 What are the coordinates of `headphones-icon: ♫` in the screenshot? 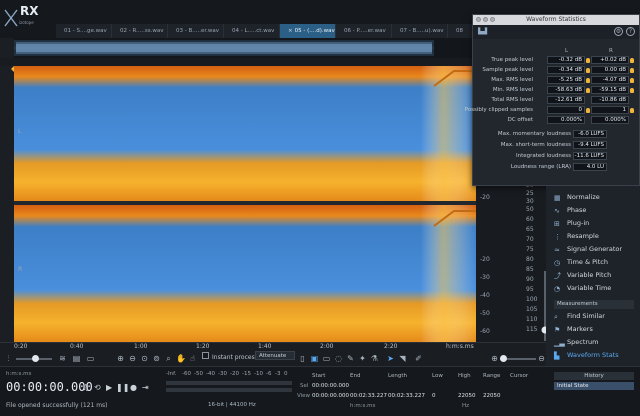 It's located at (85, 387).